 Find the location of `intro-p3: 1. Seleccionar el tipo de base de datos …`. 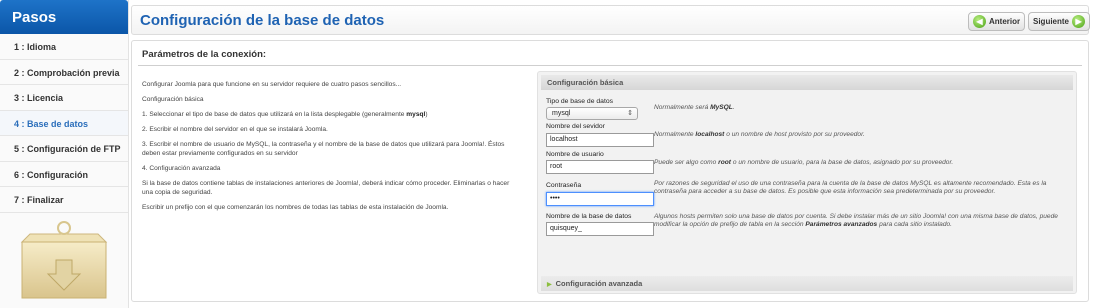

intro-p3: 1. Seleccionar el tipo de base de datos … is located at coordinates (285, 115).